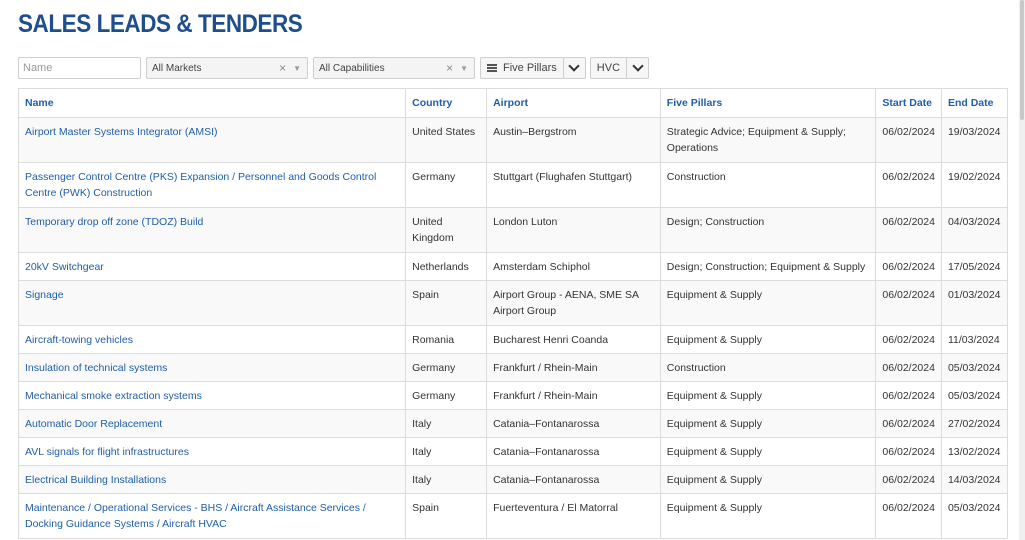  I want to click on airport-cell: Frankfurt / Rhein-Main, so click(573, 367).